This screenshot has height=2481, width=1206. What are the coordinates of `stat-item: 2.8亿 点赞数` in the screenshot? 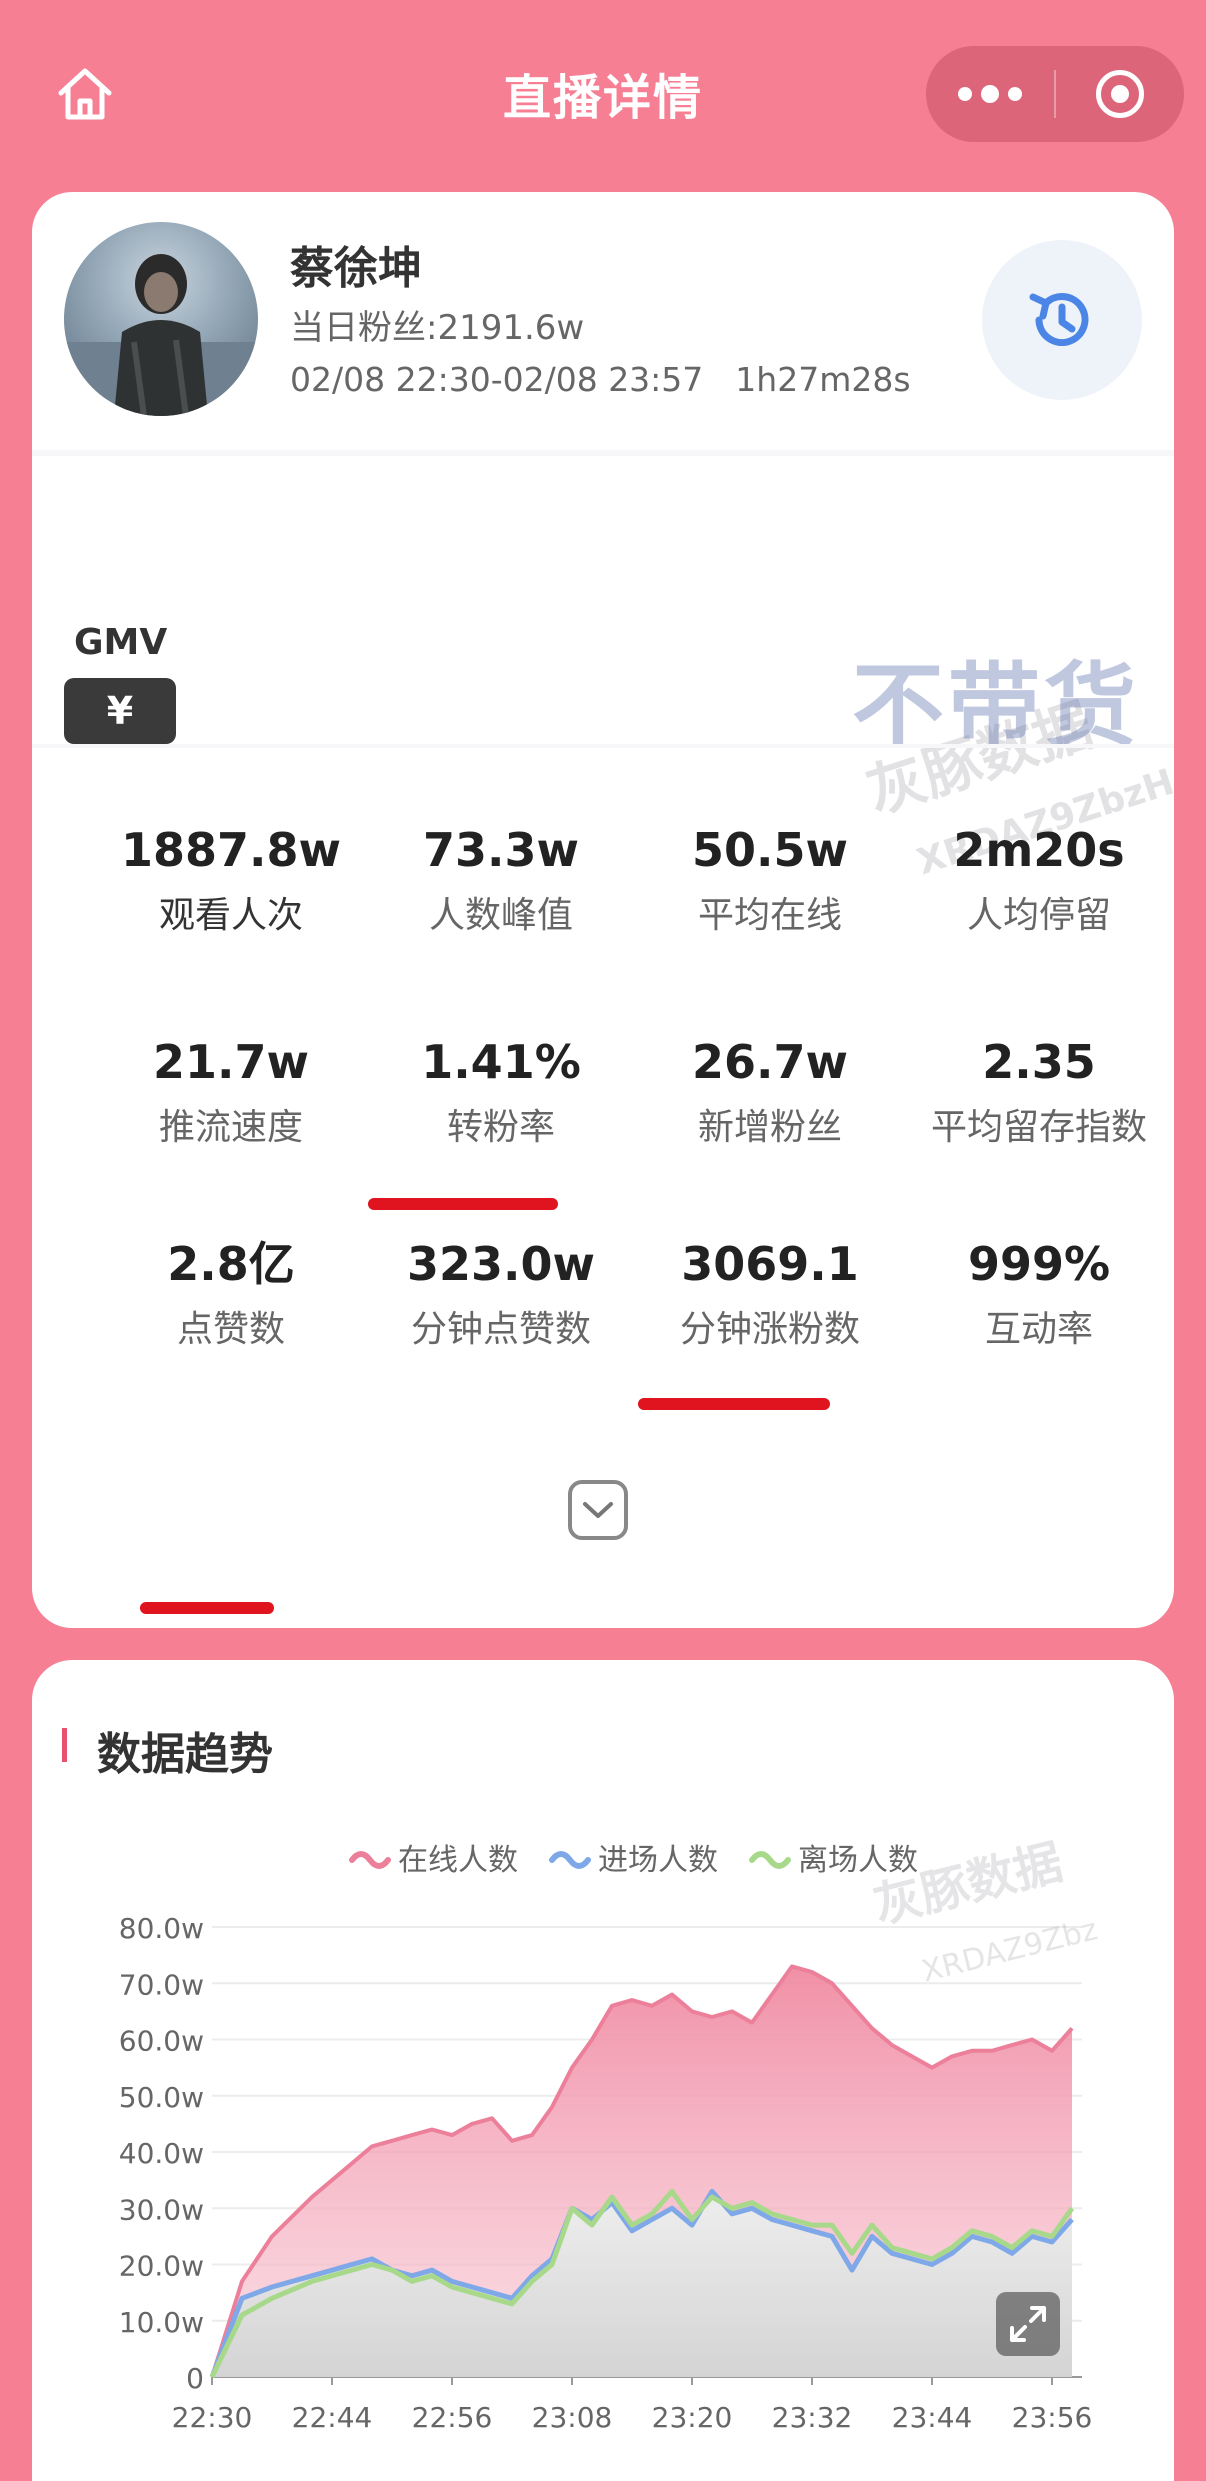 It's located at (231, 1296).